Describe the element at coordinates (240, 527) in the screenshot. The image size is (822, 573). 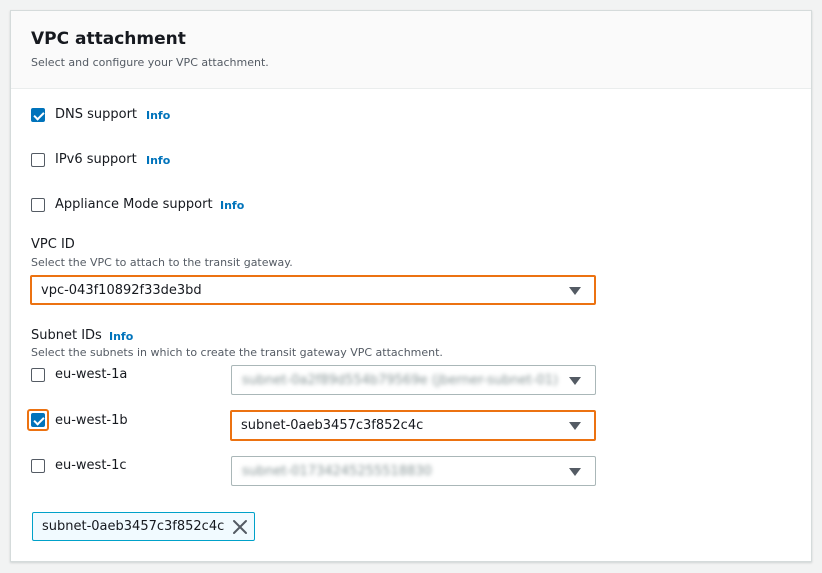
I see `close-icon` at that location.